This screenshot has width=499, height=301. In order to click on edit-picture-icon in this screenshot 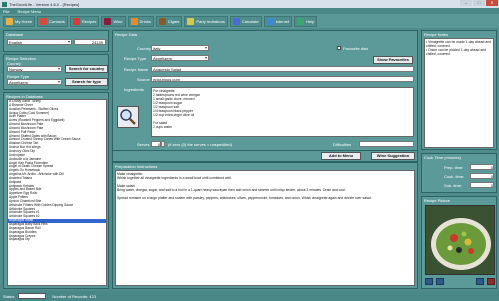, I will do `click(440, 281)`.